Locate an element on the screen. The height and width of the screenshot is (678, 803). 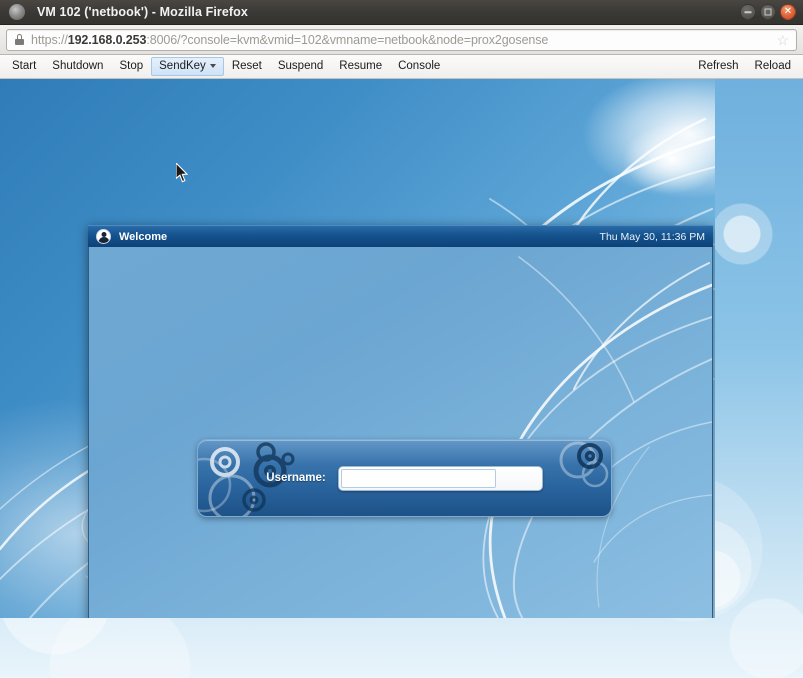
window-titlebar: VM 102 ('netbook') - Mozilla Firefox ✕ is located at coordinates (401, 12).